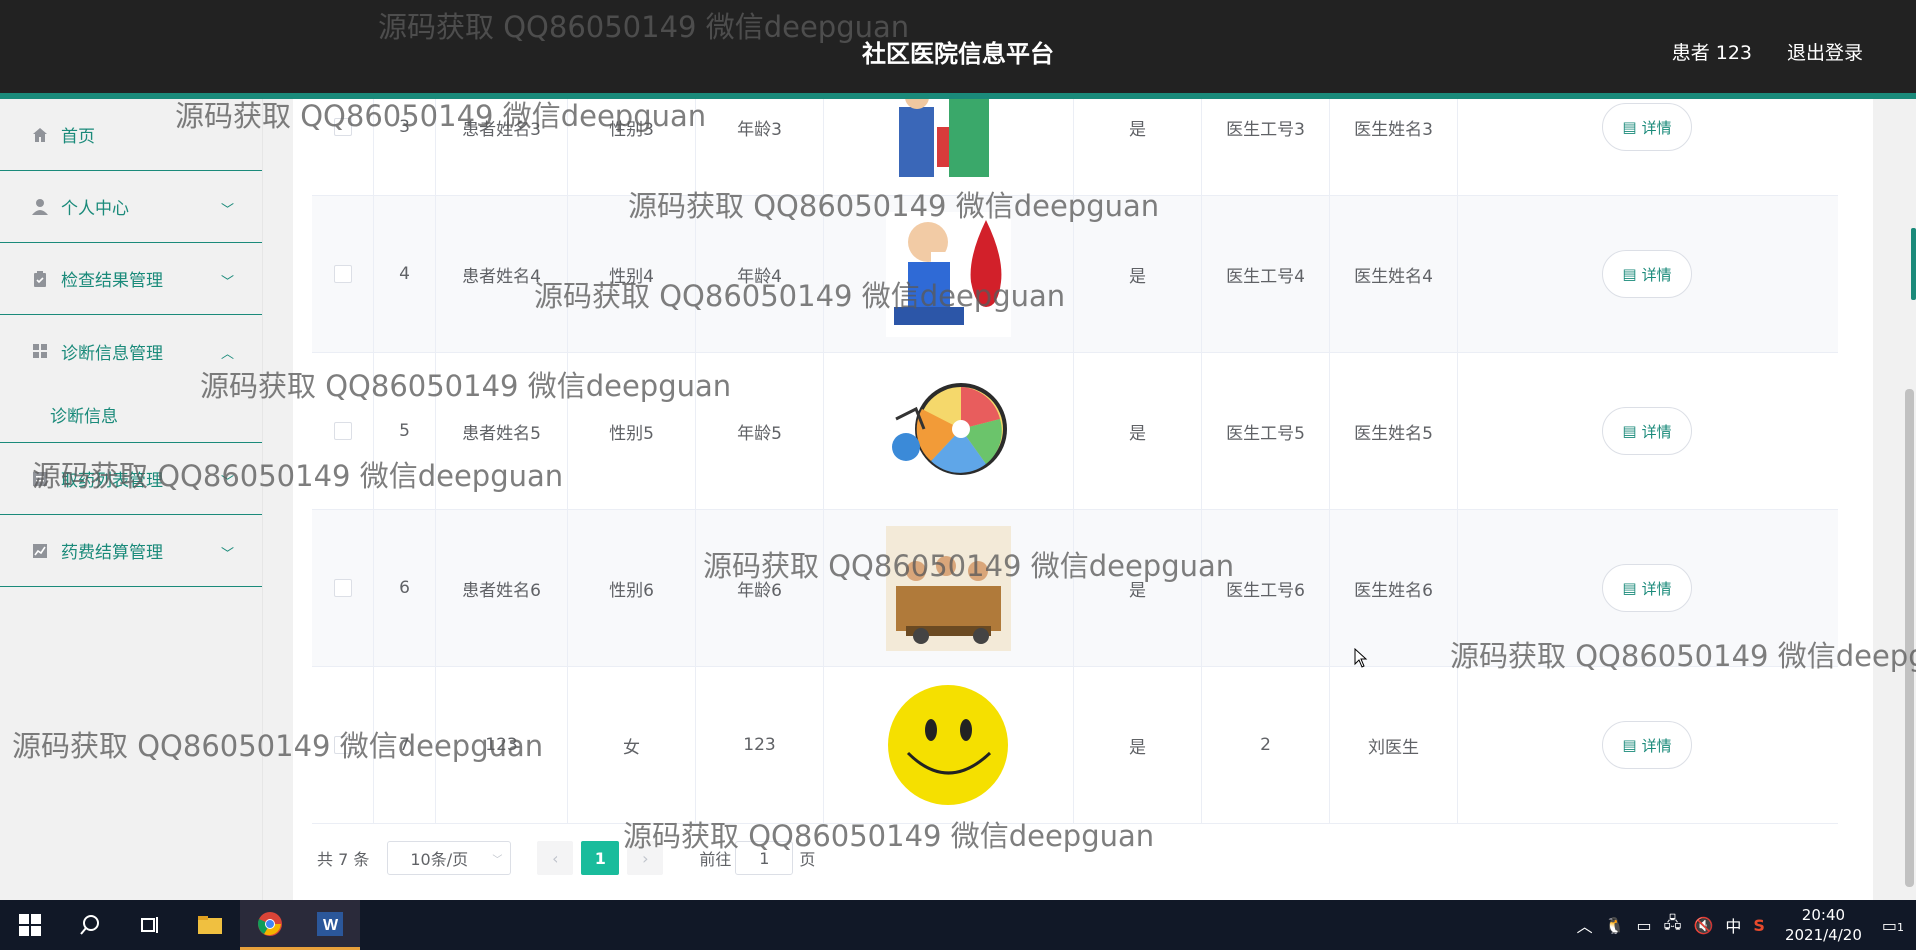 Image resolution: width=1916 pixels, height=950 pixels. Describe the element at coordinates (1394, 745) in the screenshot. I see `doctor-name: 刘医生` at that location.